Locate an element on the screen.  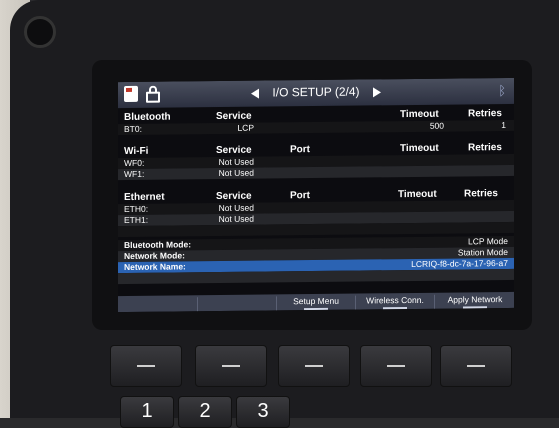
bluetooth-icon: ᛒ is located at coordinates (502, 91).